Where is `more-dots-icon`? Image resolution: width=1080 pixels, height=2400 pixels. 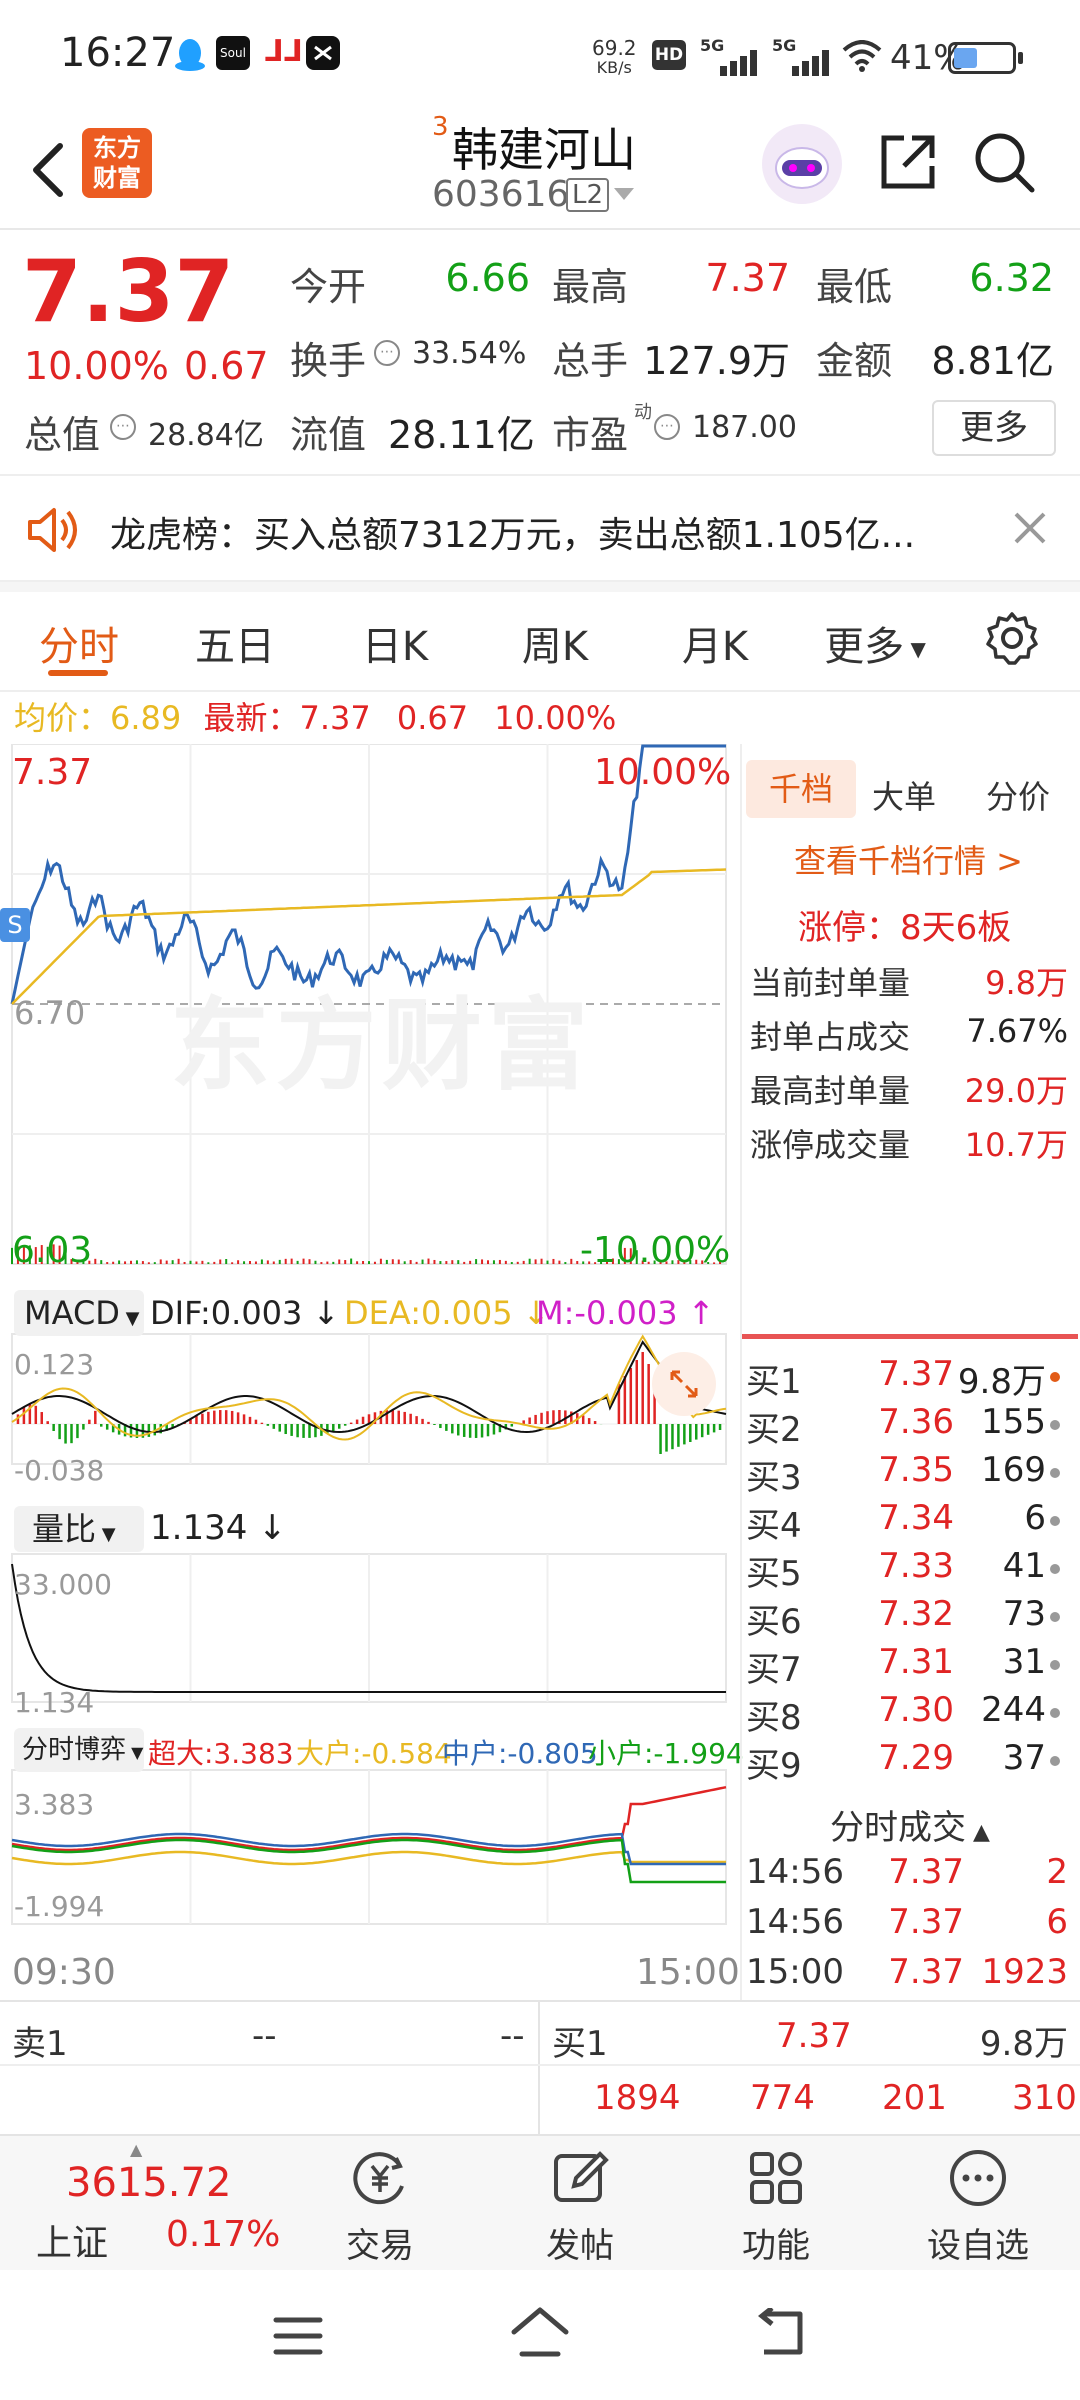 more-dots-icon is located at coordinates (978, 2180).